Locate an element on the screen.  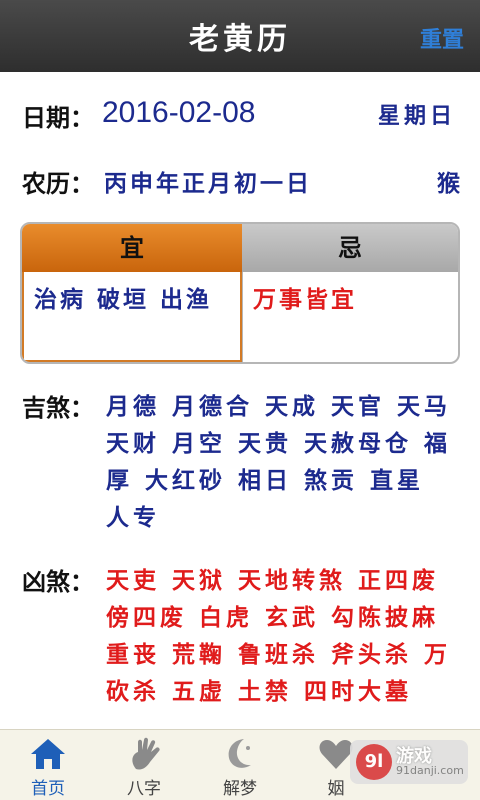
zodiac-value: 猴 is located at coordinates (448, 183).